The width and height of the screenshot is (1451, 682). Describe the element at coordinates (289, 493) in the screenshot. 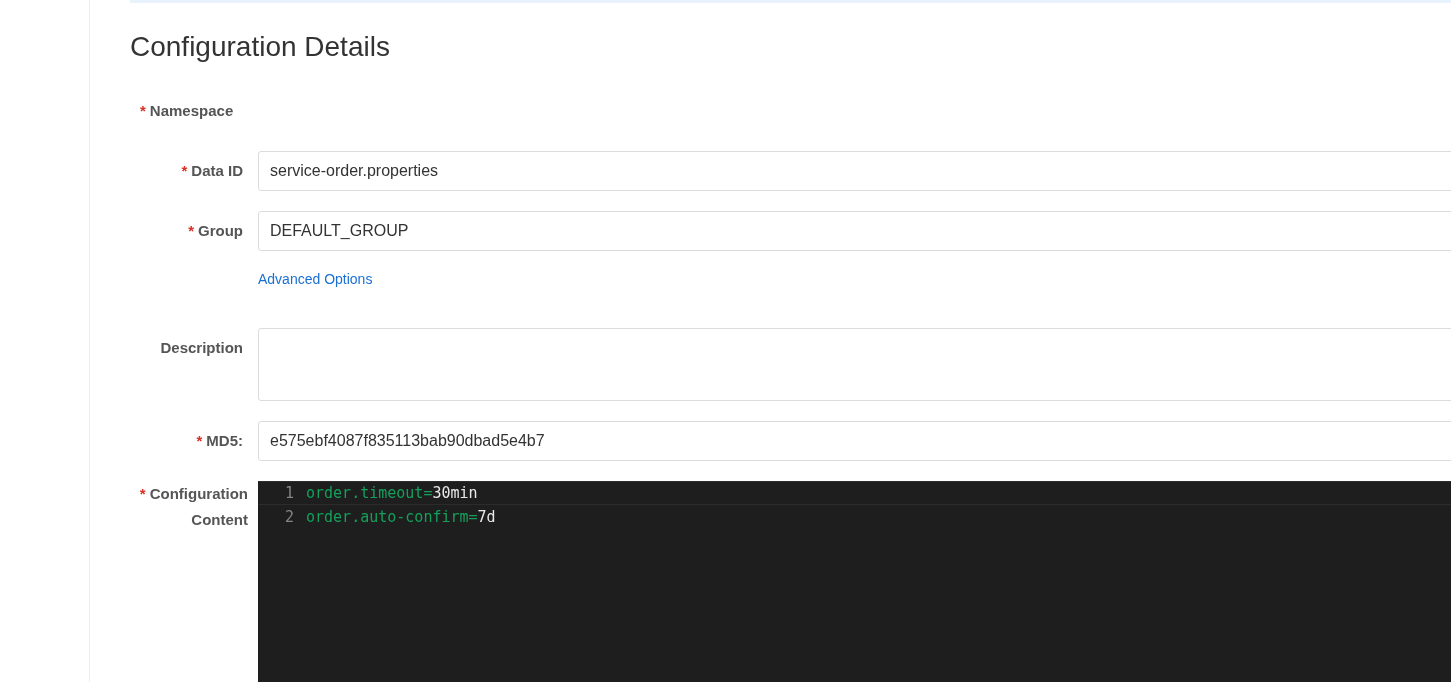

I see `line-number: 1` at that location.